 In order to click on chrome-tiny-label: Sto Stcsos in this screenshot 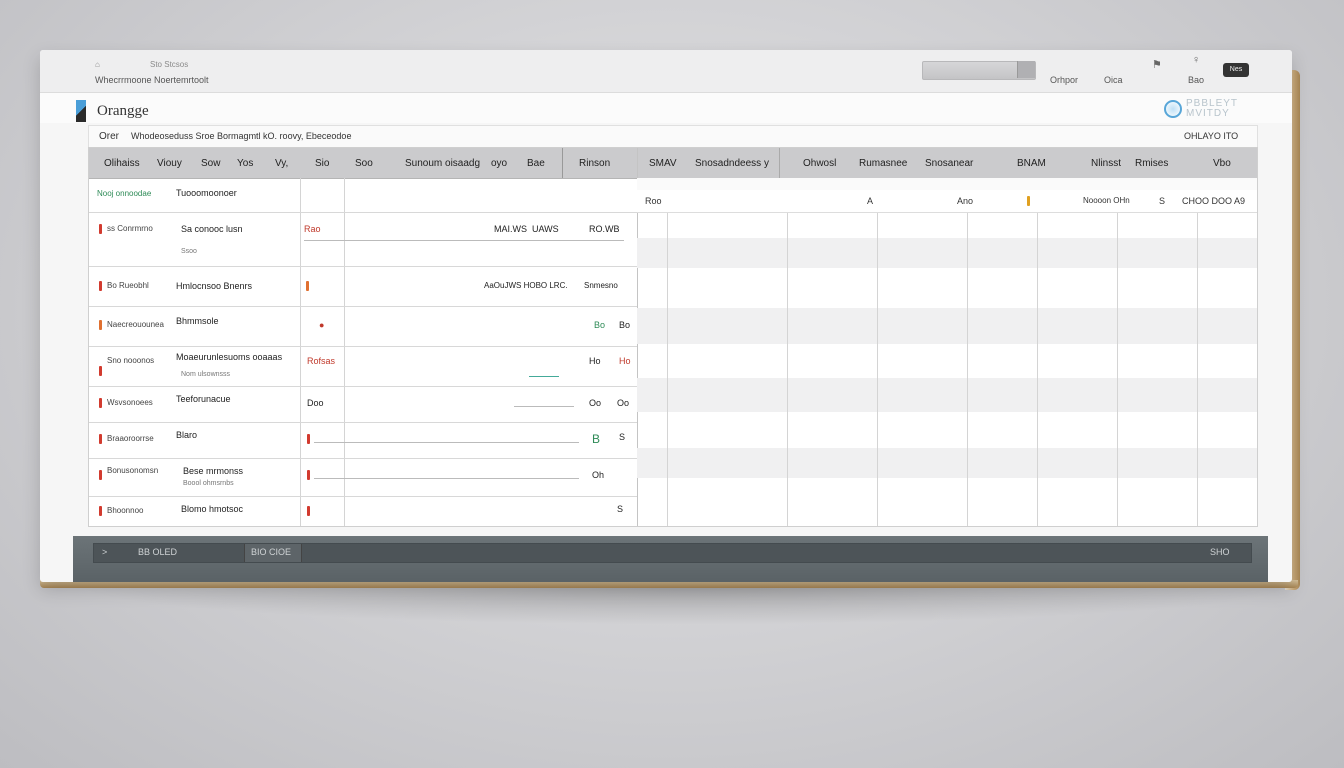, I will do `click(169, 64)`.